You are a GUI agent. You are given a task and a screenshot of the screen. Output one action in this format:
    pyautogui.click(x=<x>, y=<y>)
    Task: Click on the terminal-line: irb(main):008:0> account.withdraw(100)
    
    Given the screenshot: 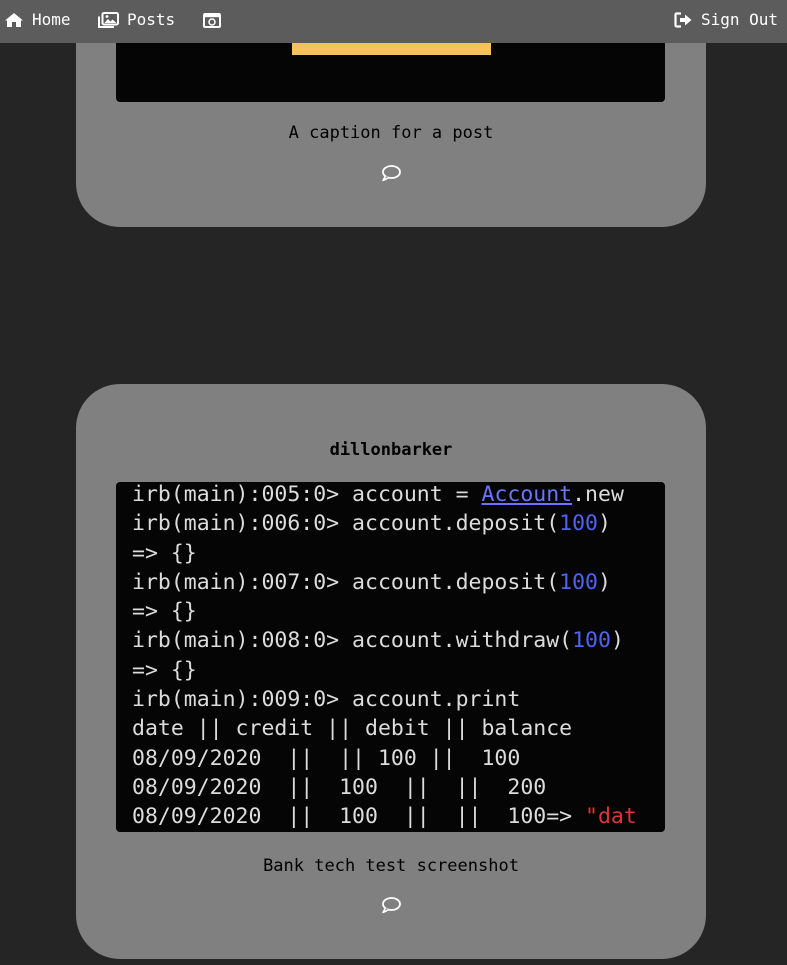 What is the action you would take?
    pyautogui.click(x=398, y=640)
    